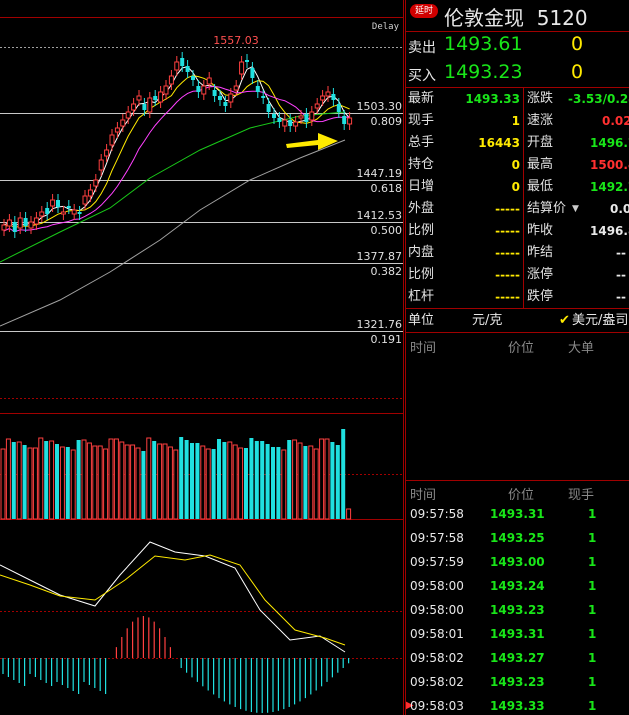  I want to click on unit-value: 元/克, so click(487, 321).